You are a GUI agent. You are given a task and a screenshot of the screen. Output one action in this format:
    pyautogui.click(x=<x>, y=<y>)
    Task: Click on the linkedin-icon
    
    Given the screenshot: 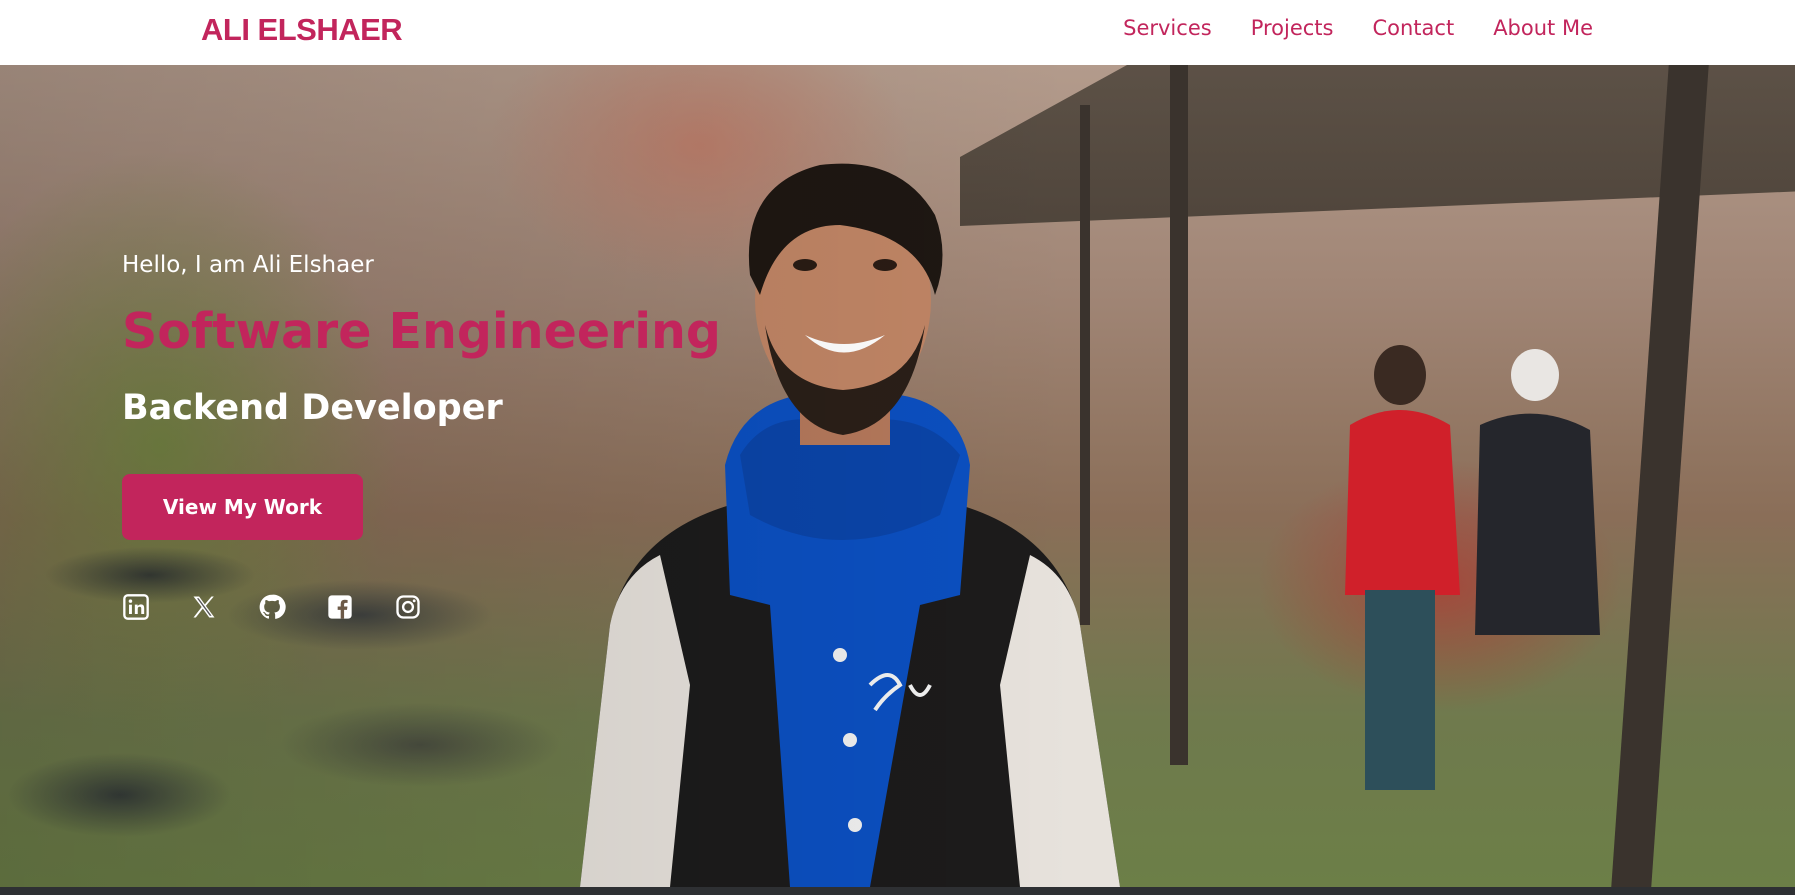 What is the action you would take?
    pyautogui.click(x=136, y=607)
    